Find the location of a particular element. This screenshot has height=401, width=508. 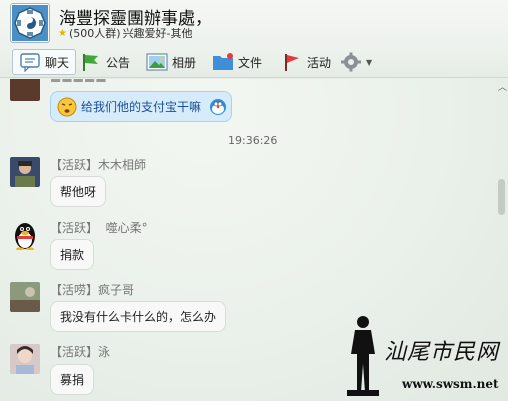

message-text: 捐款 is located at coordinates (72, 255).